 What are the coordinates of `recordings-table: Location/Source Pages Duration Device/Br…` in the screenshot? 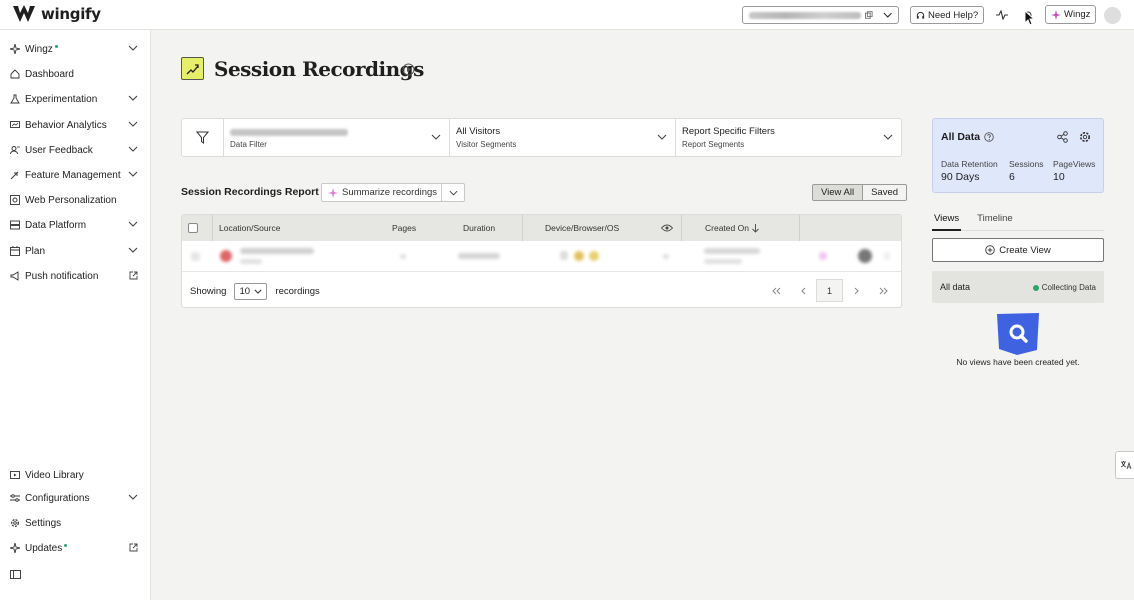 It's located at (541, 261).